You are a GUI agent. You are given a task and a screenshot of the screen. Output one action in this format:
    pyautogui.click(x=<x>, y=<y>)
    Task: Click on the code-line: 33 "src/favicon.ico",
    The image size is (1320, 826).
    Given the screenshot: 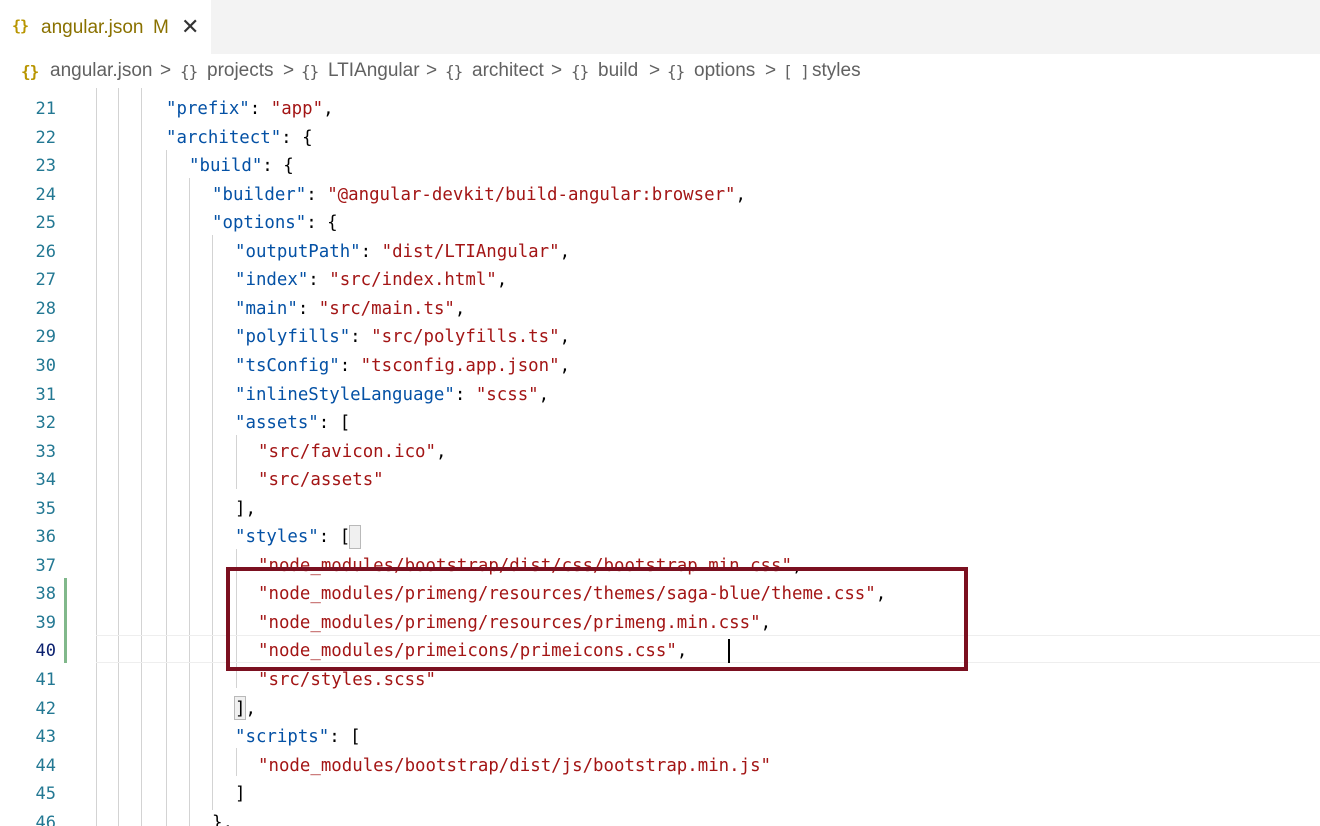 What is the action you would take?
    pyautogui.click(x=660, y=452)
    